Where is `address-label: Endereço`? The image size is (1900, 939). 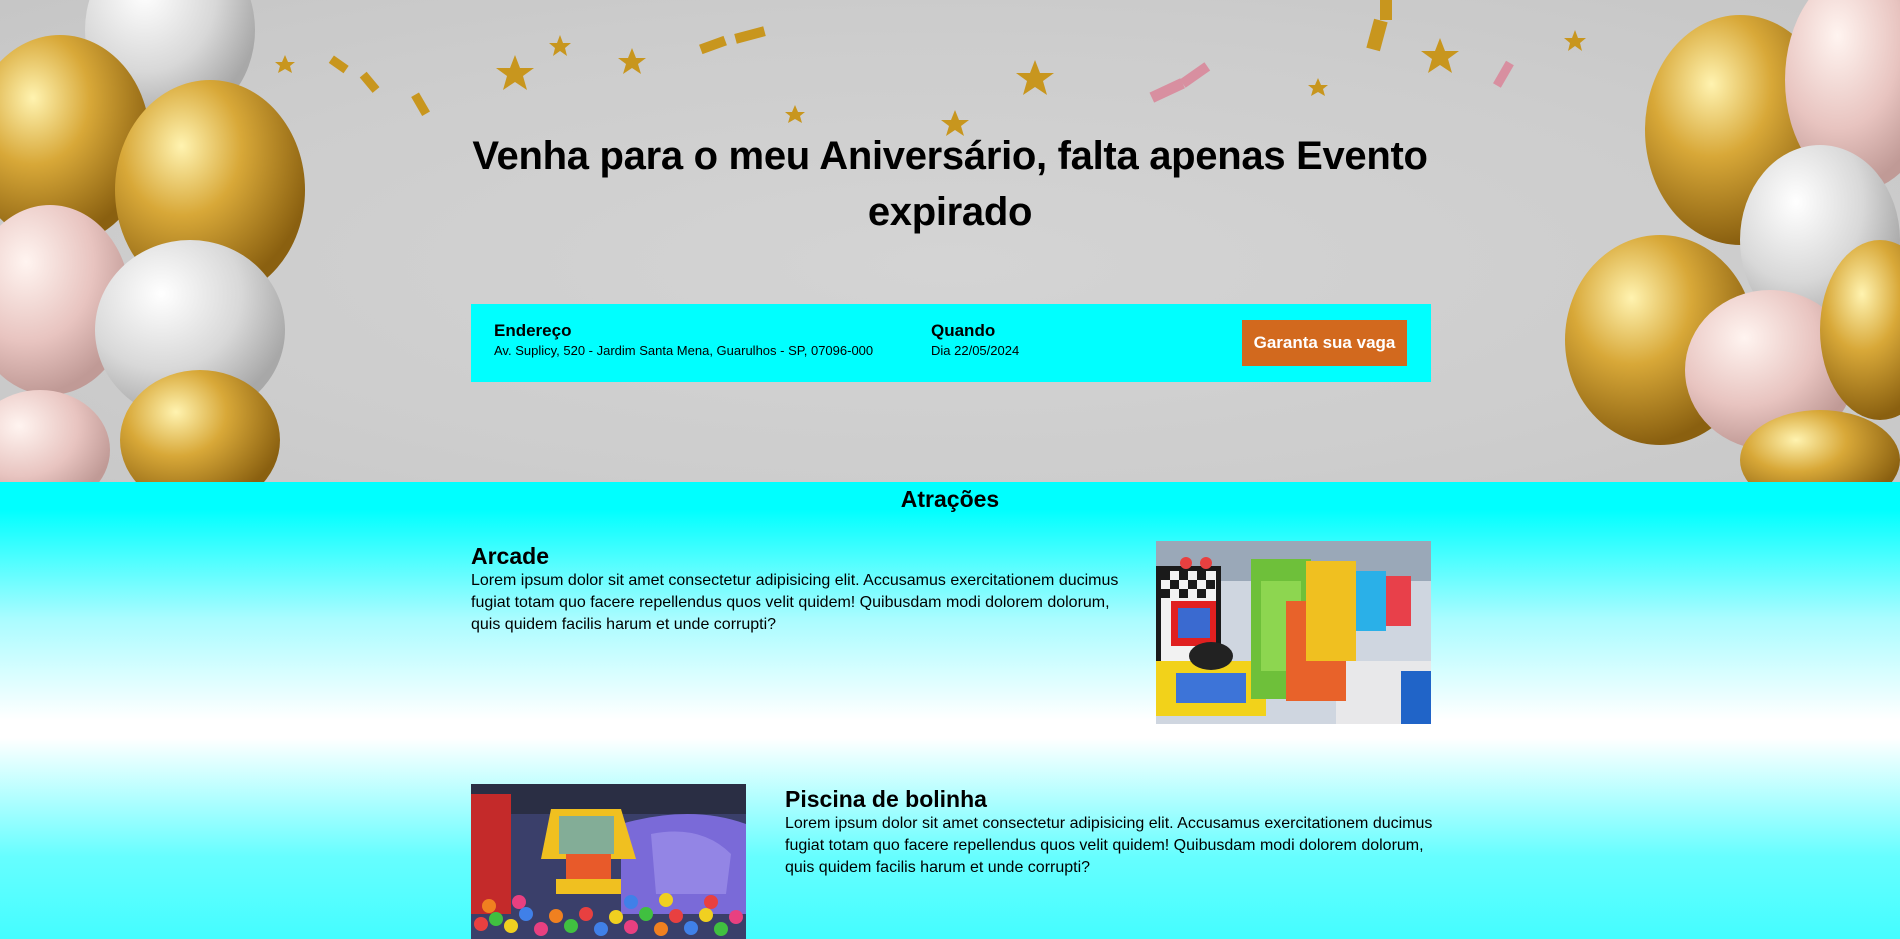
address-label: Endereço is located at coordinates (533, 330).